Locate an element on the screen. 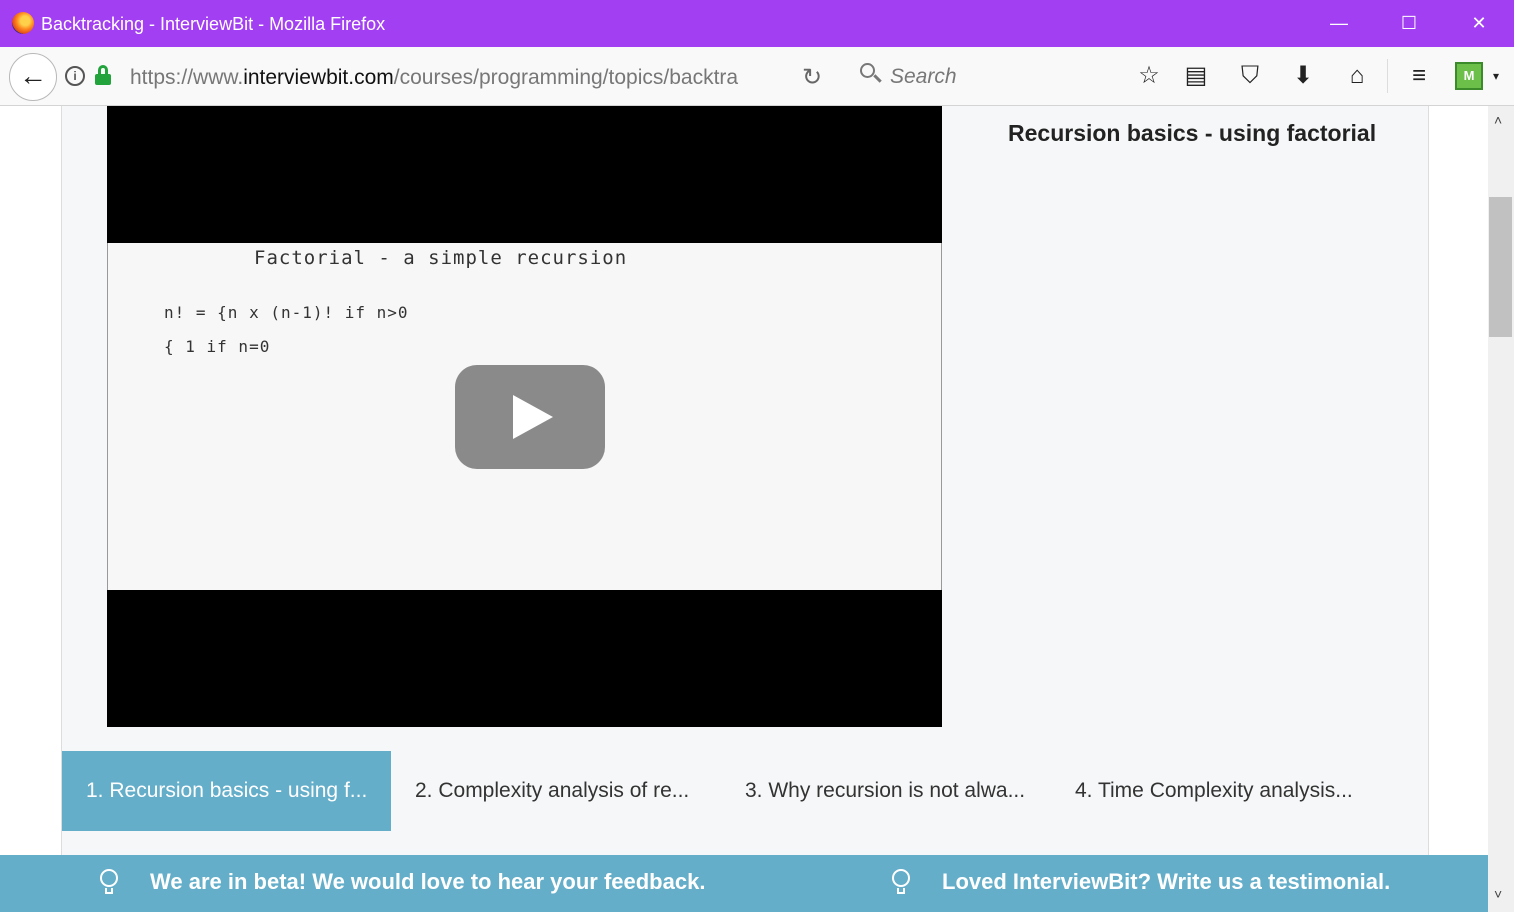  vertical-scrollbar: ˄ ˅ is located at coordinates (1501, 509).